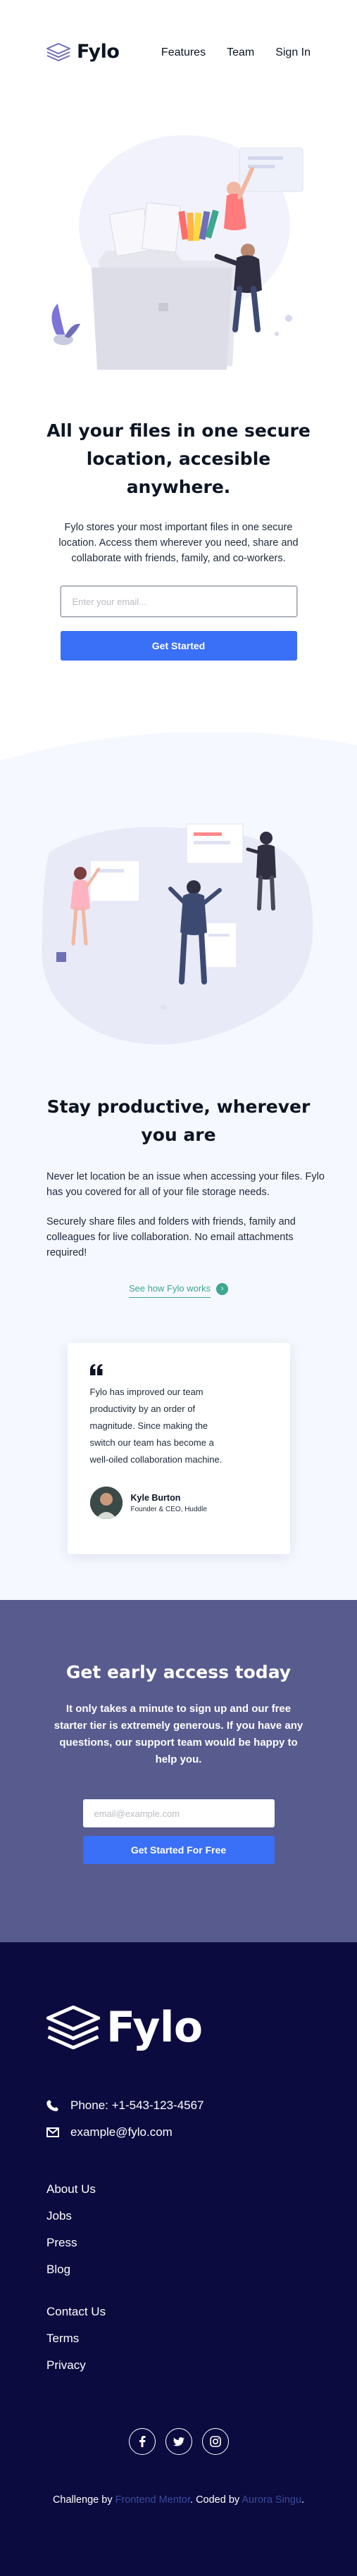 The height and width of the screenshot is (2576, 357). I want to click on footer-link-press: Press, so click(178, 2243).